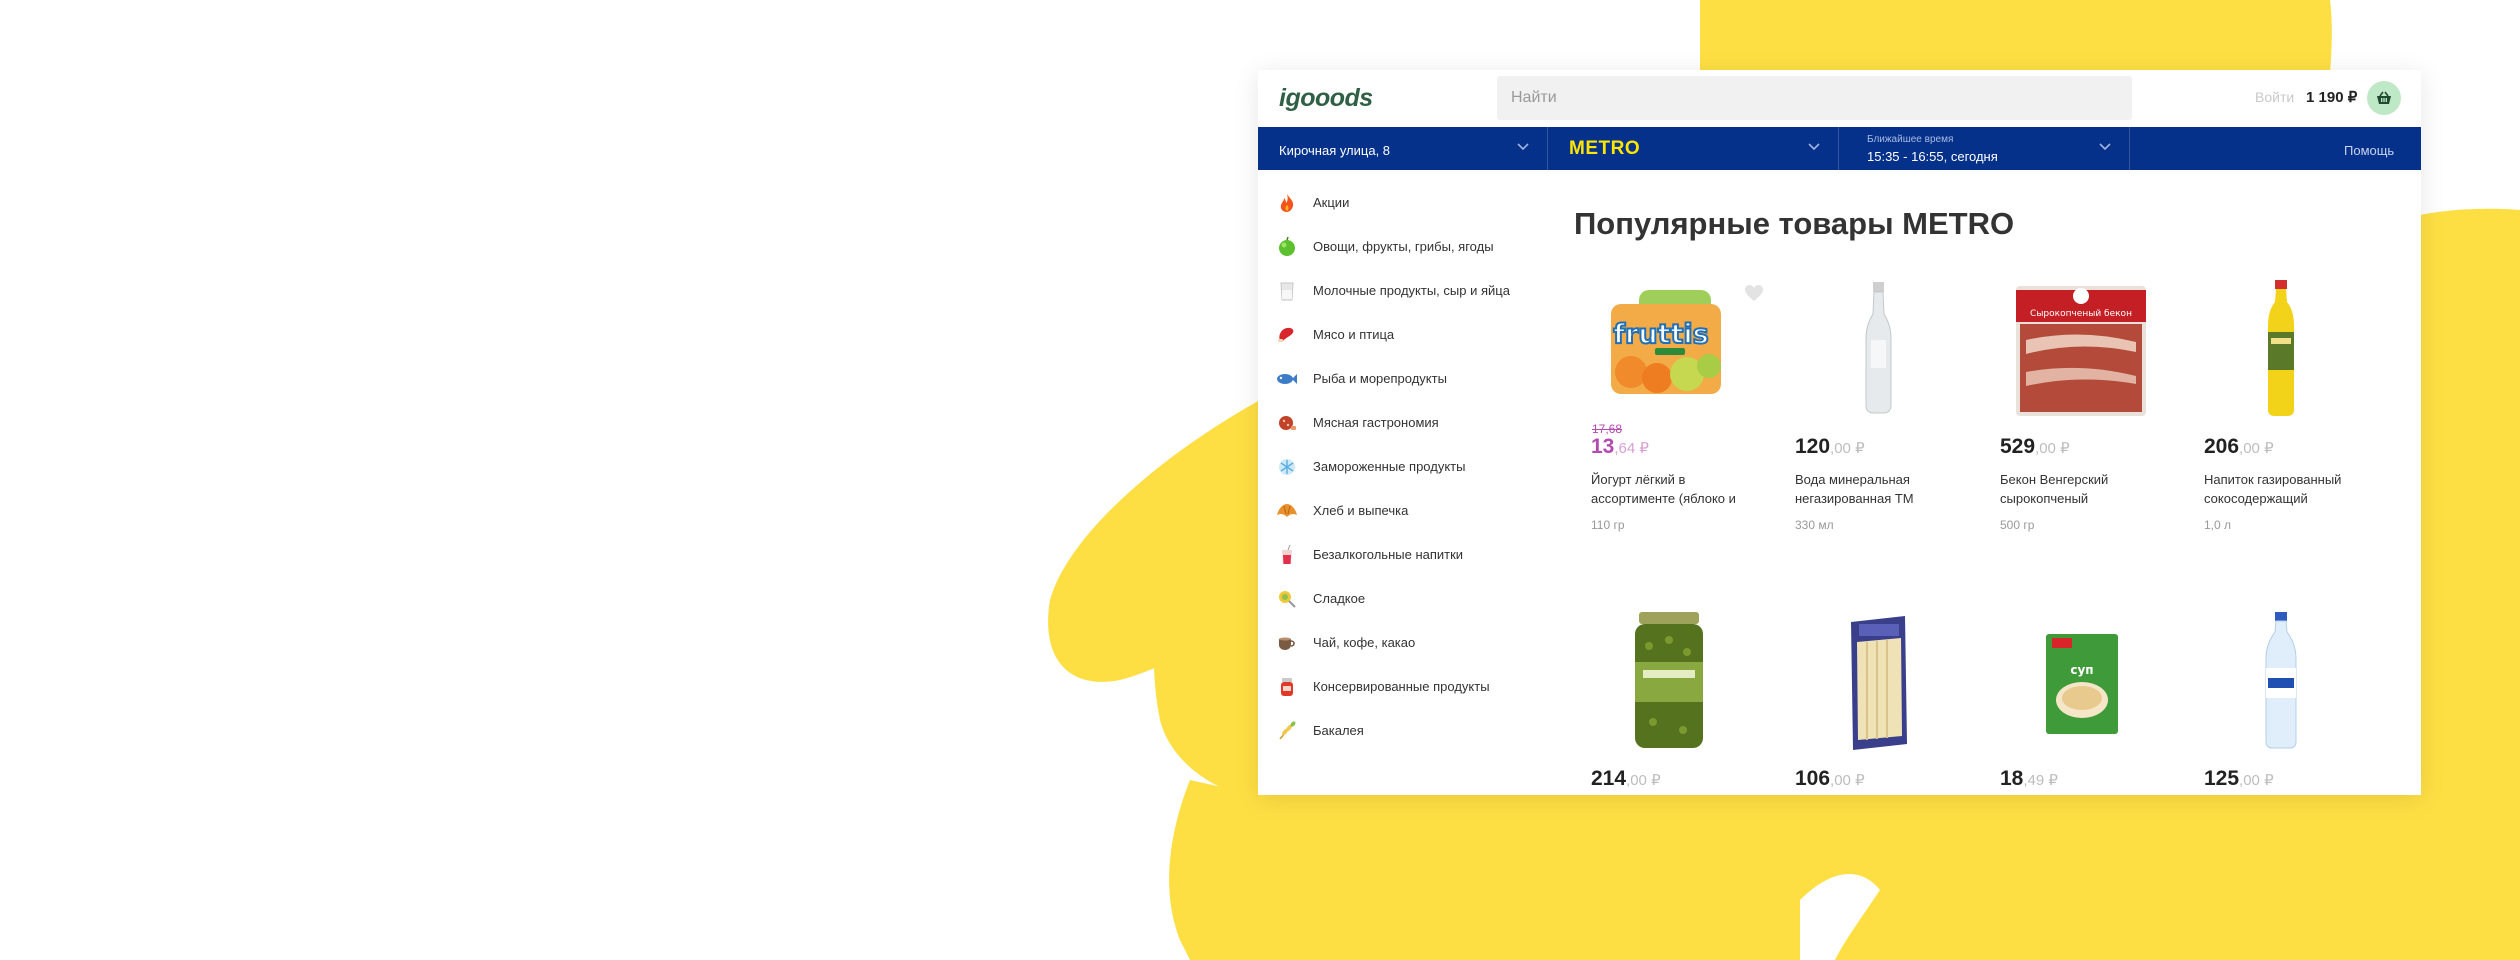 Image resolution: width=2520 pixels, height=960 pixels. Describe the element at coordinates (2081, 351) in the screenshot. I see `bacon-pack-image: Сырокопченый бекон` at that location.